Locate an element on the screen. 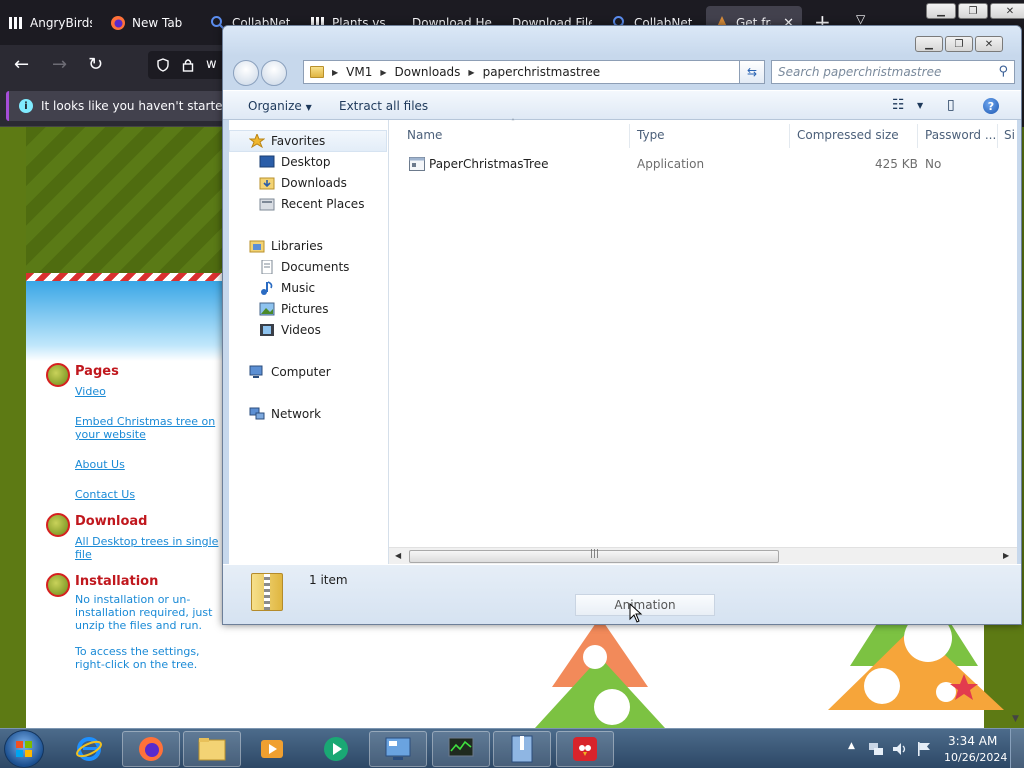  tab-new-tab: New Tab is located at coordinates (150, 23).